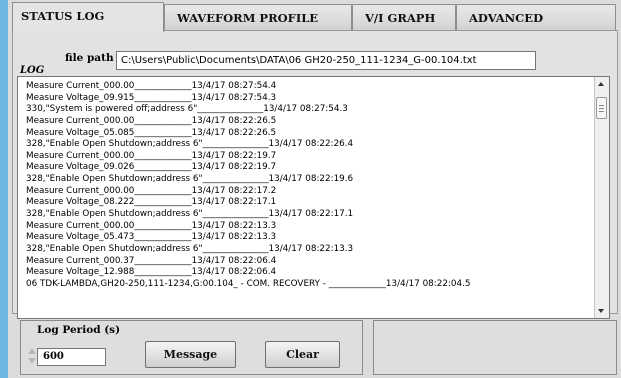 The height and width of the screenshot is (378, 621). Describe the element at coordinates (32, 356) in the screenshot. I see `log-period-spinner` at that location.